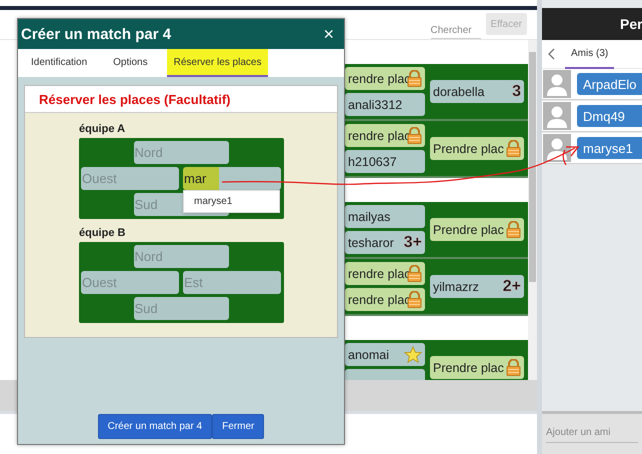  I want to click on search-field: Chercher, so click(455, 31).